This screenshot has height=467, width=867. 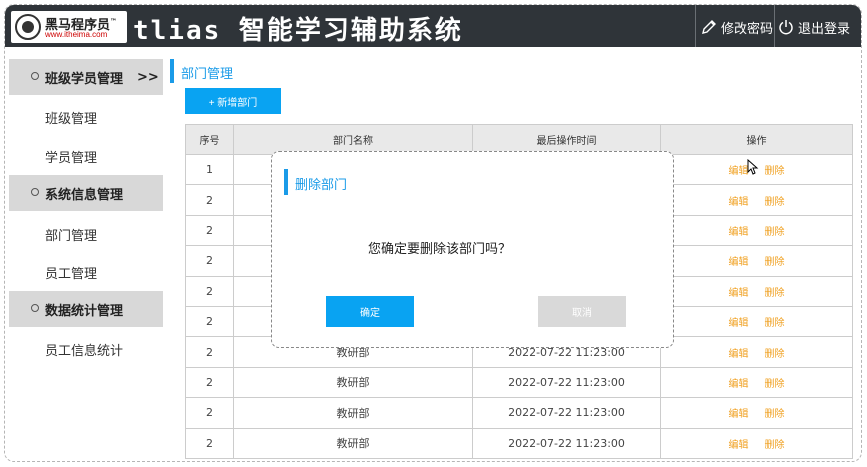 I want to click on sidebar-group-system: 系统信息管理, so click(x=86, y=193).